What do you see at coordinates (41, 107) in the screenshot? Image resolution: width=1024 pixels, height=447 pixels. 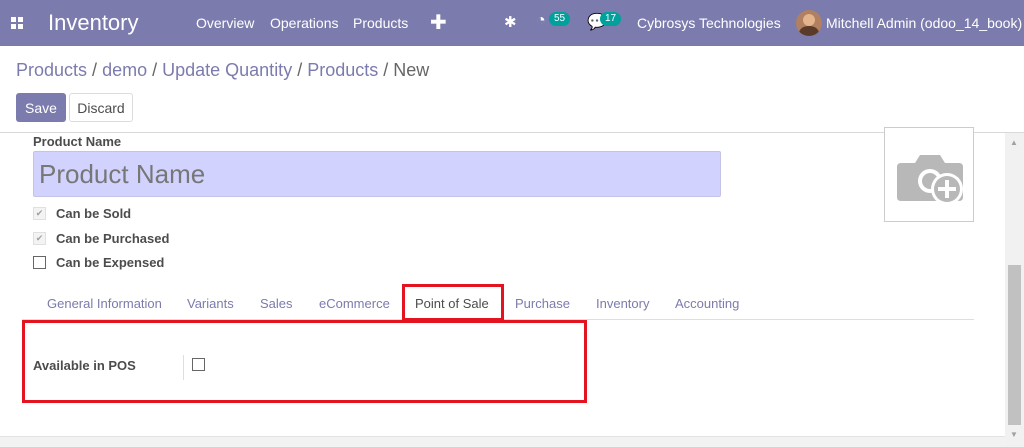 I see `save-button: Save` at bounding box center [41, 107].